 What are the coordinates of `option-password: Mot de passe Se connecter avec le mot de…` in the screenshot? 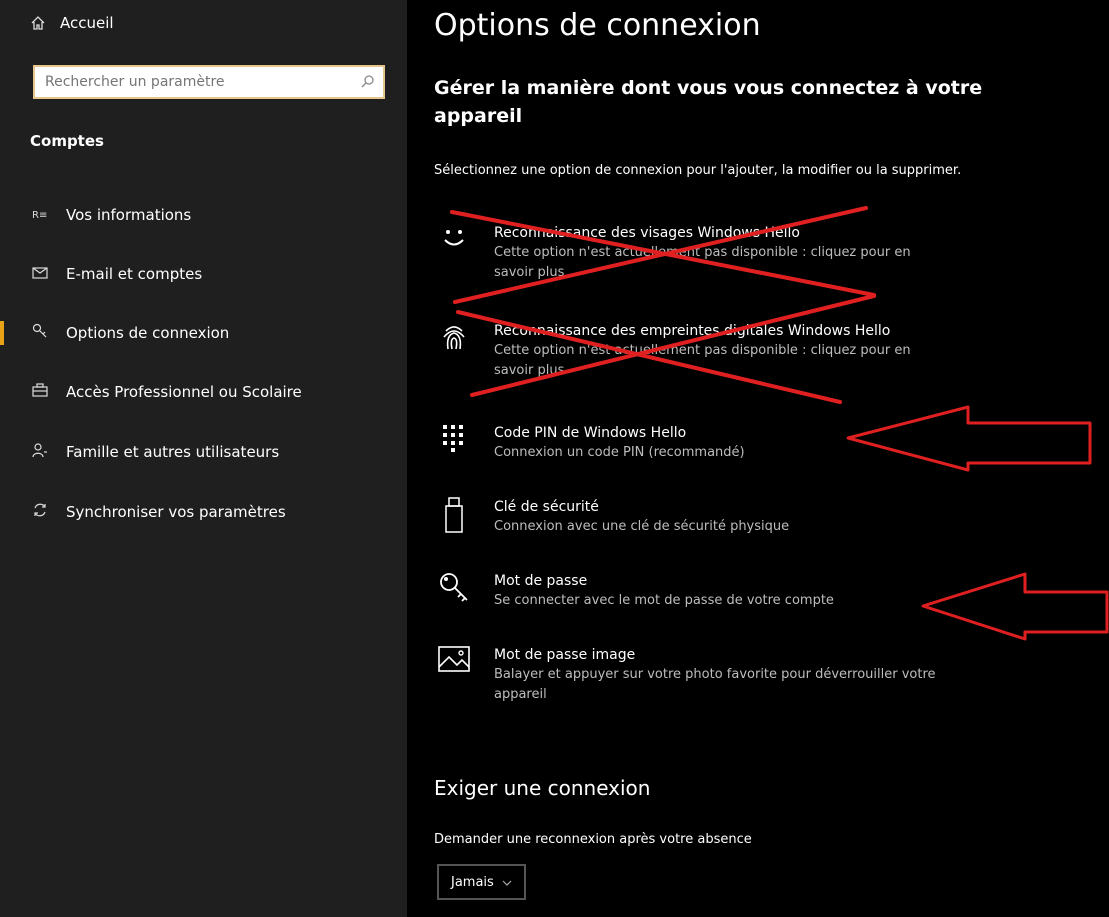 It's located at (734, 591).